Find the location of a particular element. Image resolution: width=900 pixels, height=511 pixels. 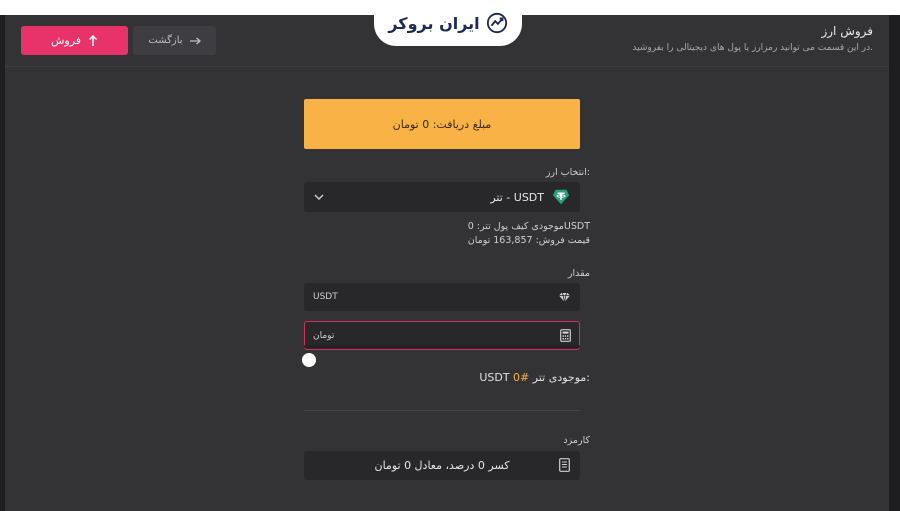

amount-slider-track is located at coordinates (442, 346).